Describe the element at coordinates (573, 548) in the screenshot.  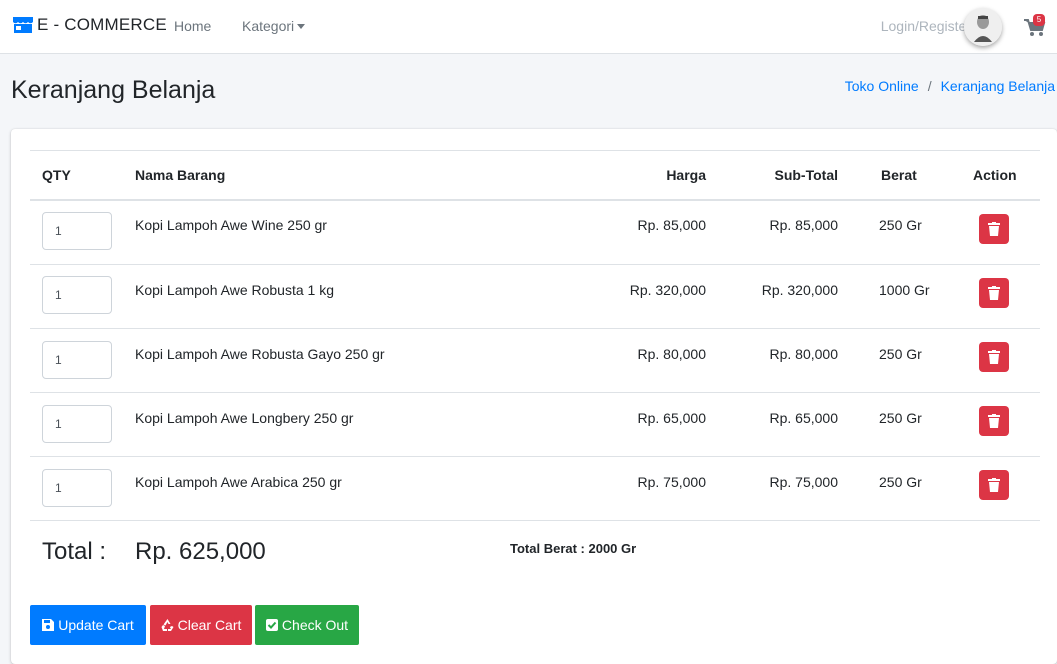
I see `total-weight: Total Berat : 2000 Gr` at that location.